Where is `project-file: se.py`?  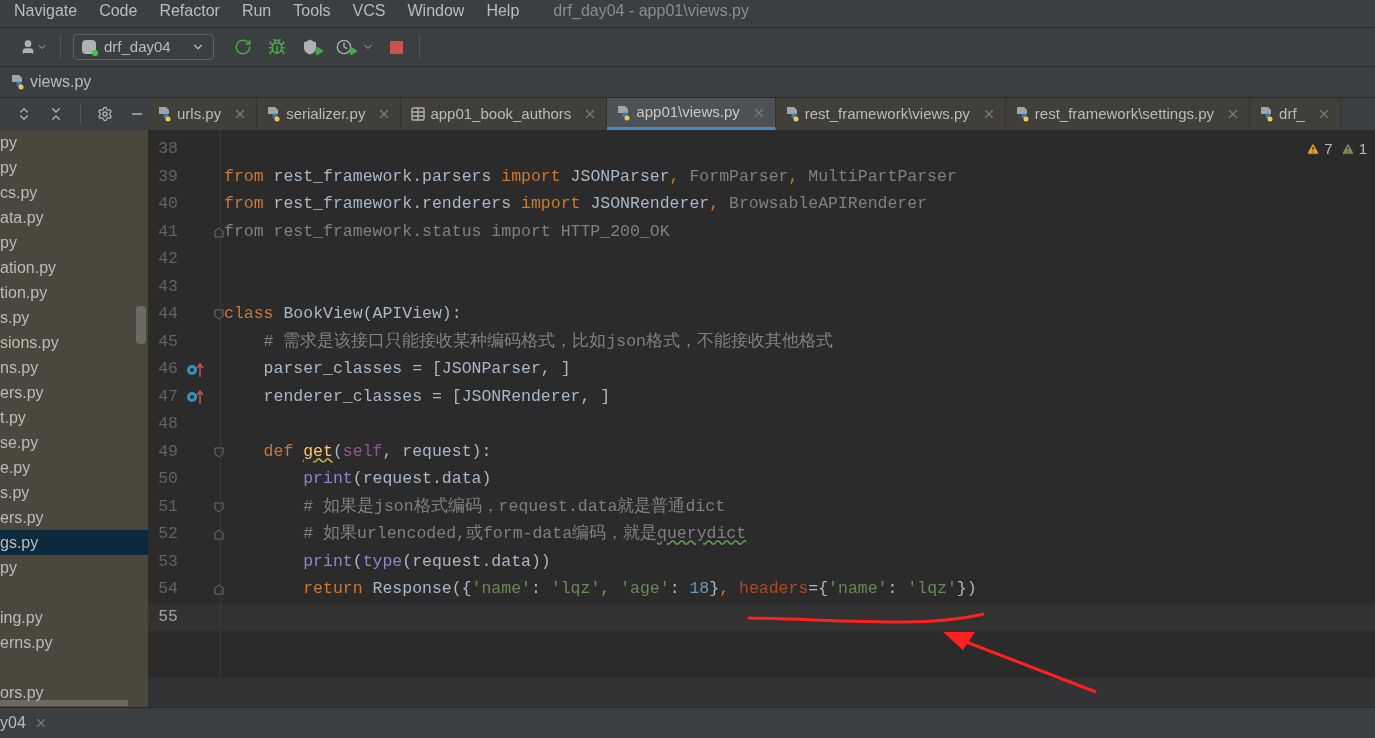 project-file: se.py is located at coordinates (74, 442).